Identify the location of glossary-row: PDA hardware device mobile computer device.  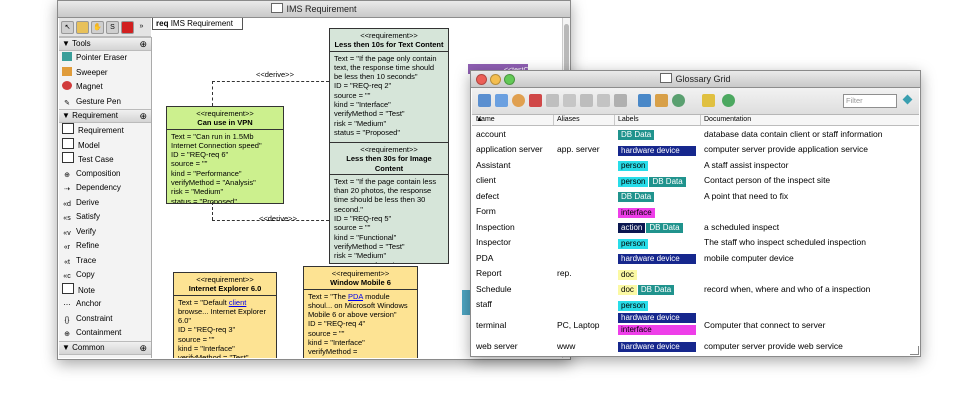
(695, 258).